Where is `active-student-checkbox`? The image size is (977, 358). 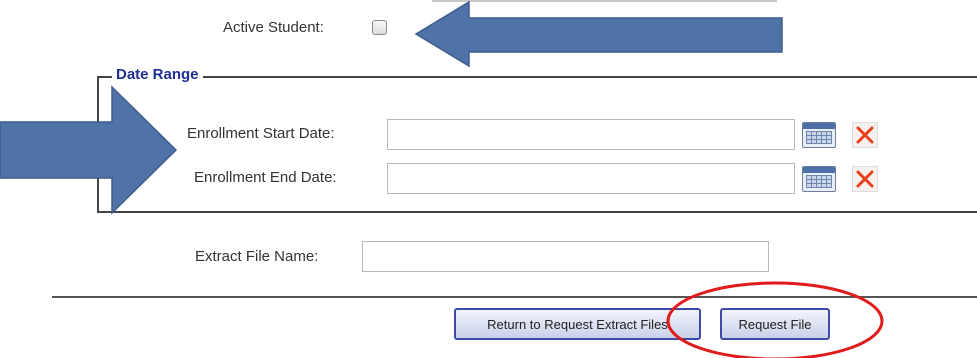 active-student-checkbox is located at coordinates (379, 27).